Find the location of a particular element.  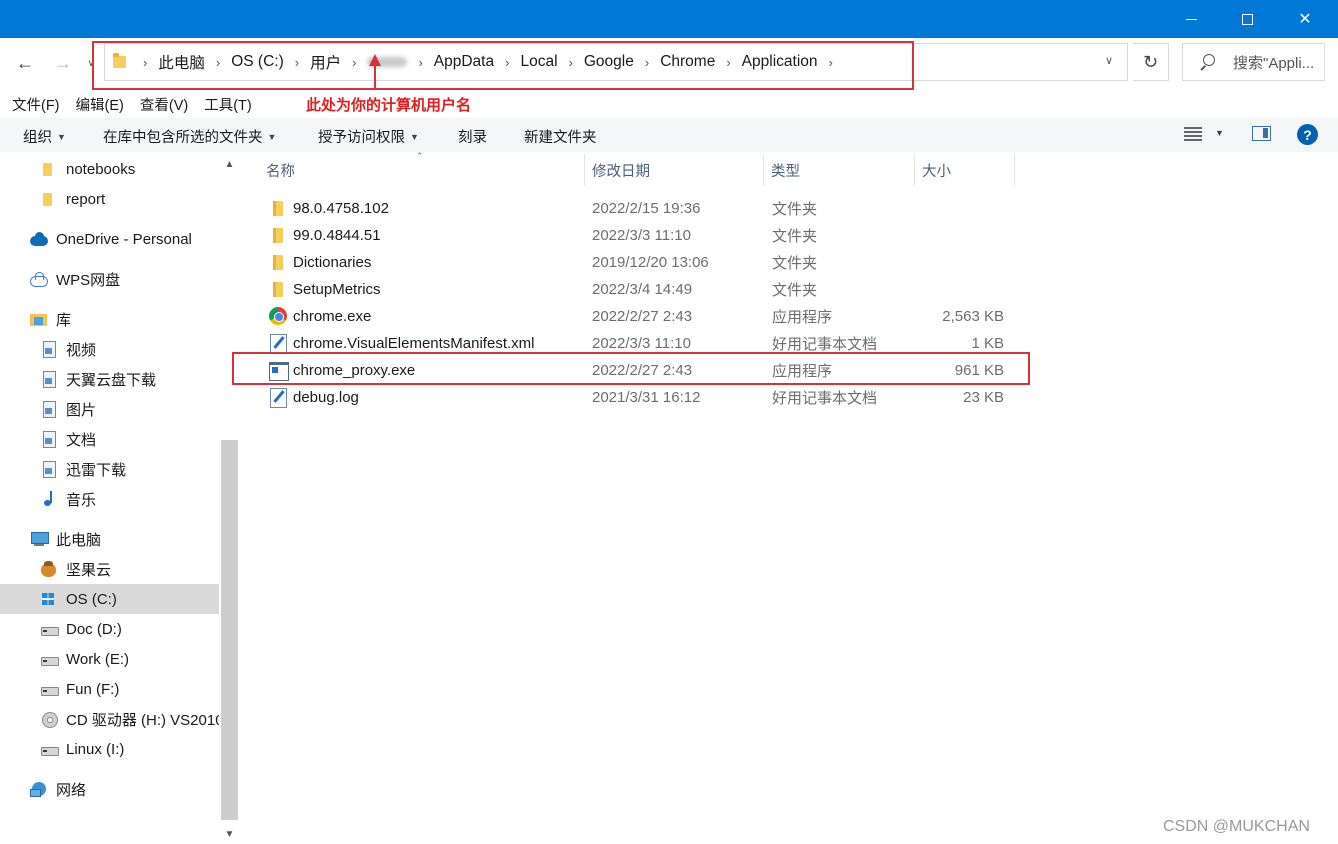

sidebar-item-wps-cloud: WPS网盘 is located at coordinates (124, 279).